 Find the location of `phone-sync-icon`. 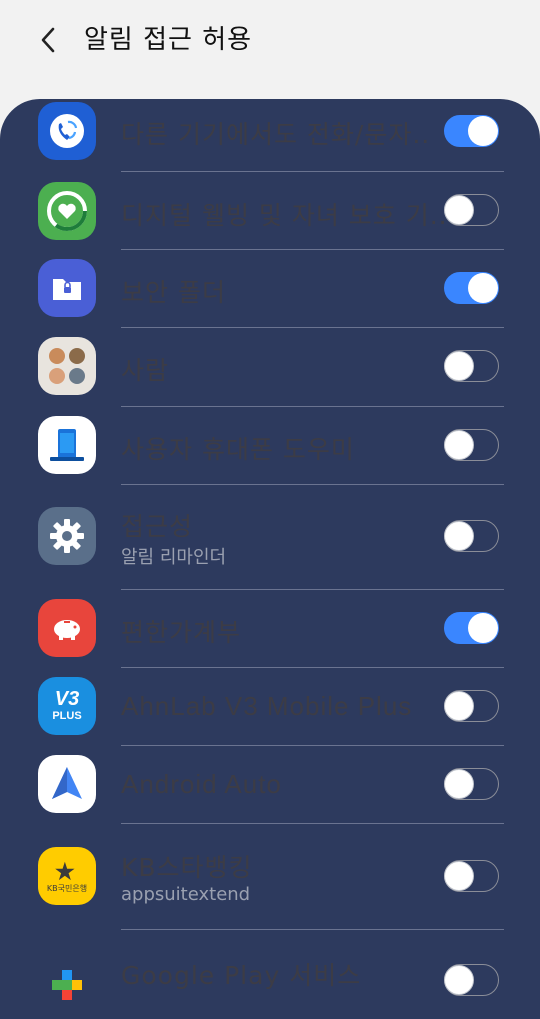

phone-sync-icon is located at coordinates (67, 131).